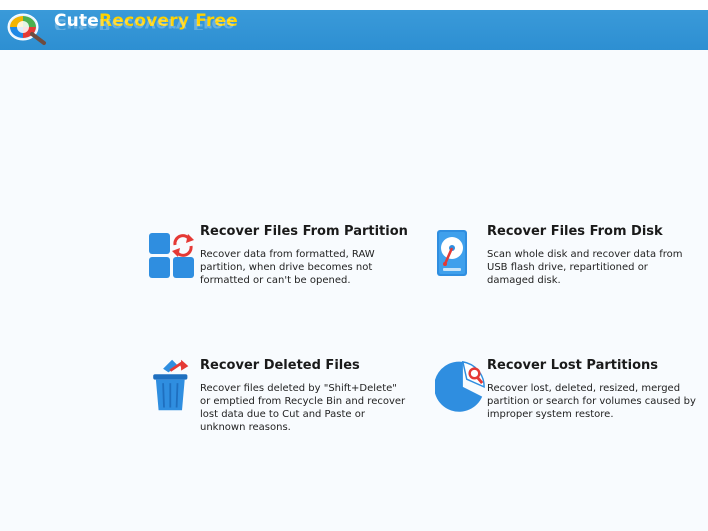 This screenshot has width=708, height=531. What do you see at coordinates (144, 24) in the screenshot?
I see `app-title-reflection: CuteRecovery Free` at bounding box center [144, 24].